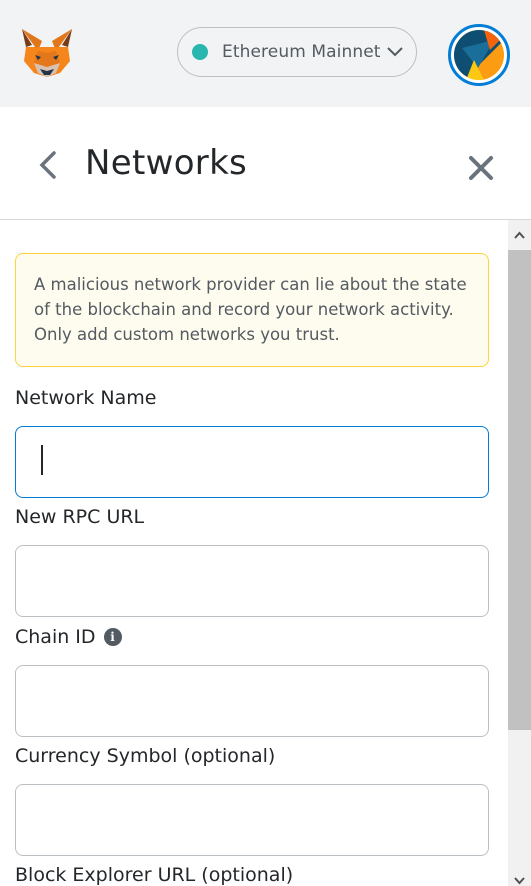  Describe the element at coordinates (395, 52) in the screenshot. I see `chevron-down-icon` at that location.